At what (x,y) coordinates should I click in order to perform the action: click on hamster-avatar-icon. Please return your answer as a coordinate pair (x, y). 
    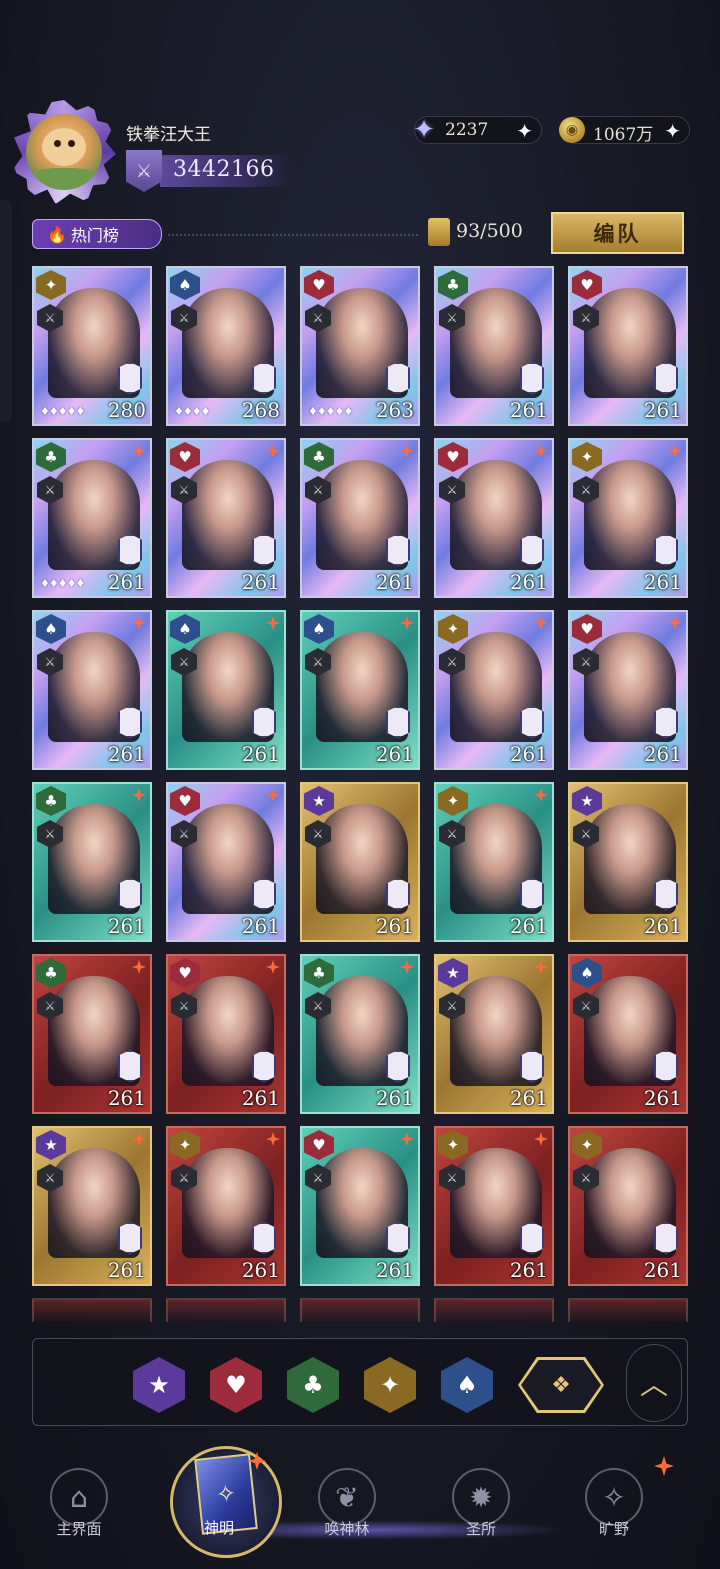
    Looking at the image, I should click on (64, 152).